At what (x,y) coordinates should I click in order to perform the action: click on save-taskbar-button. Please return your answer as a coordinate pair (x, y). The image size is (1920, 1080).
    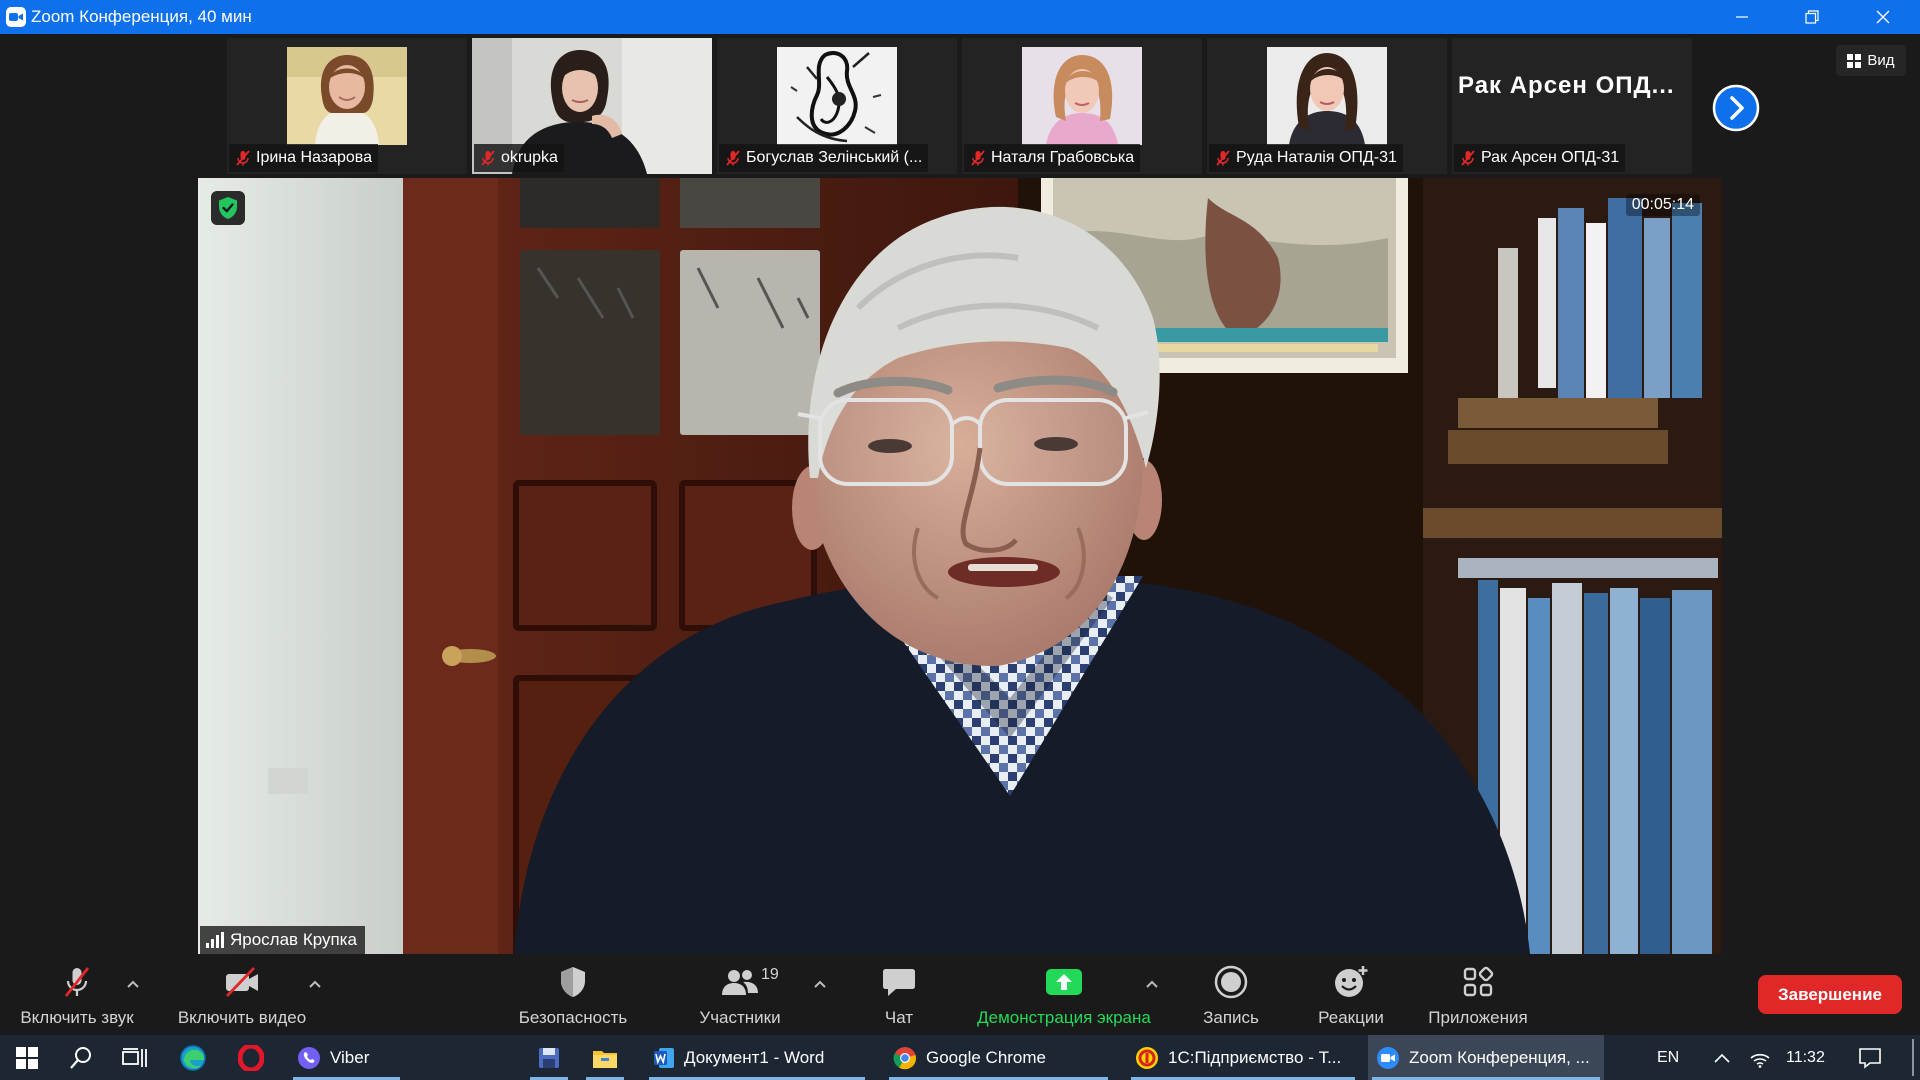
    Looking at the image, I should click on (549, 1057).